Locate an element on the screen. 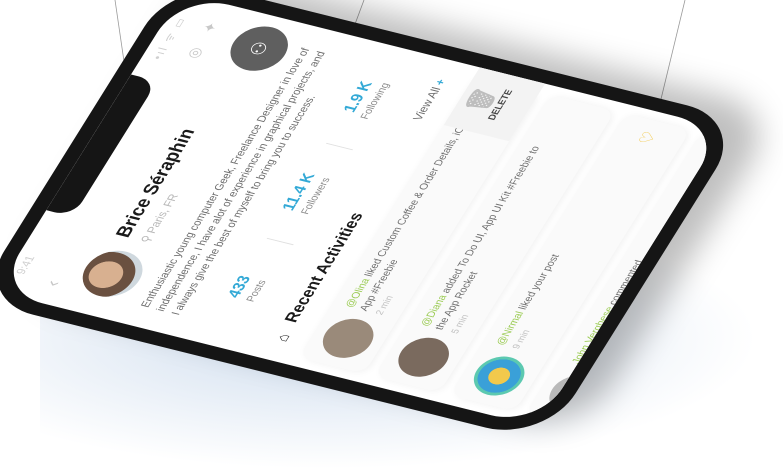  activity-bell-icon: ⌂ is located at coordinates (283, 337).